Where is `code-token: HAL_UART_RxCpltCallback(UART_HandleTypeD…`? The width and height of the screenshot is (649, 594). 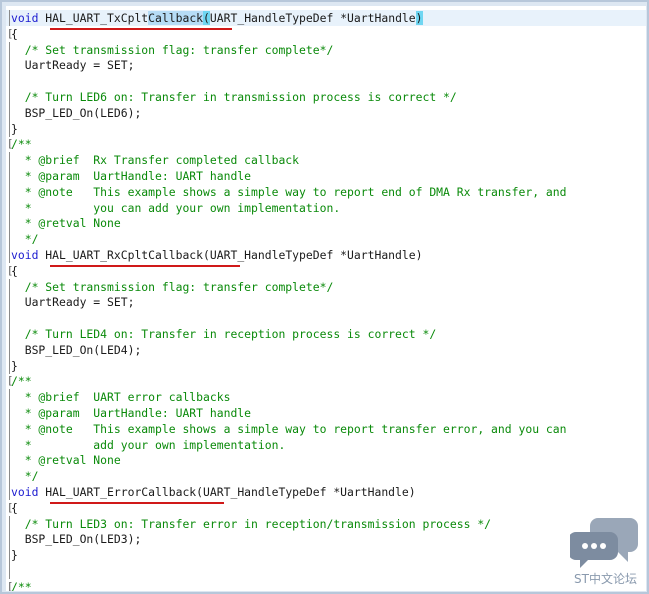
code-token: HAL_UART_RxCpltCallback(UART_HandleTypeD… is located at coordinates (234, 255).